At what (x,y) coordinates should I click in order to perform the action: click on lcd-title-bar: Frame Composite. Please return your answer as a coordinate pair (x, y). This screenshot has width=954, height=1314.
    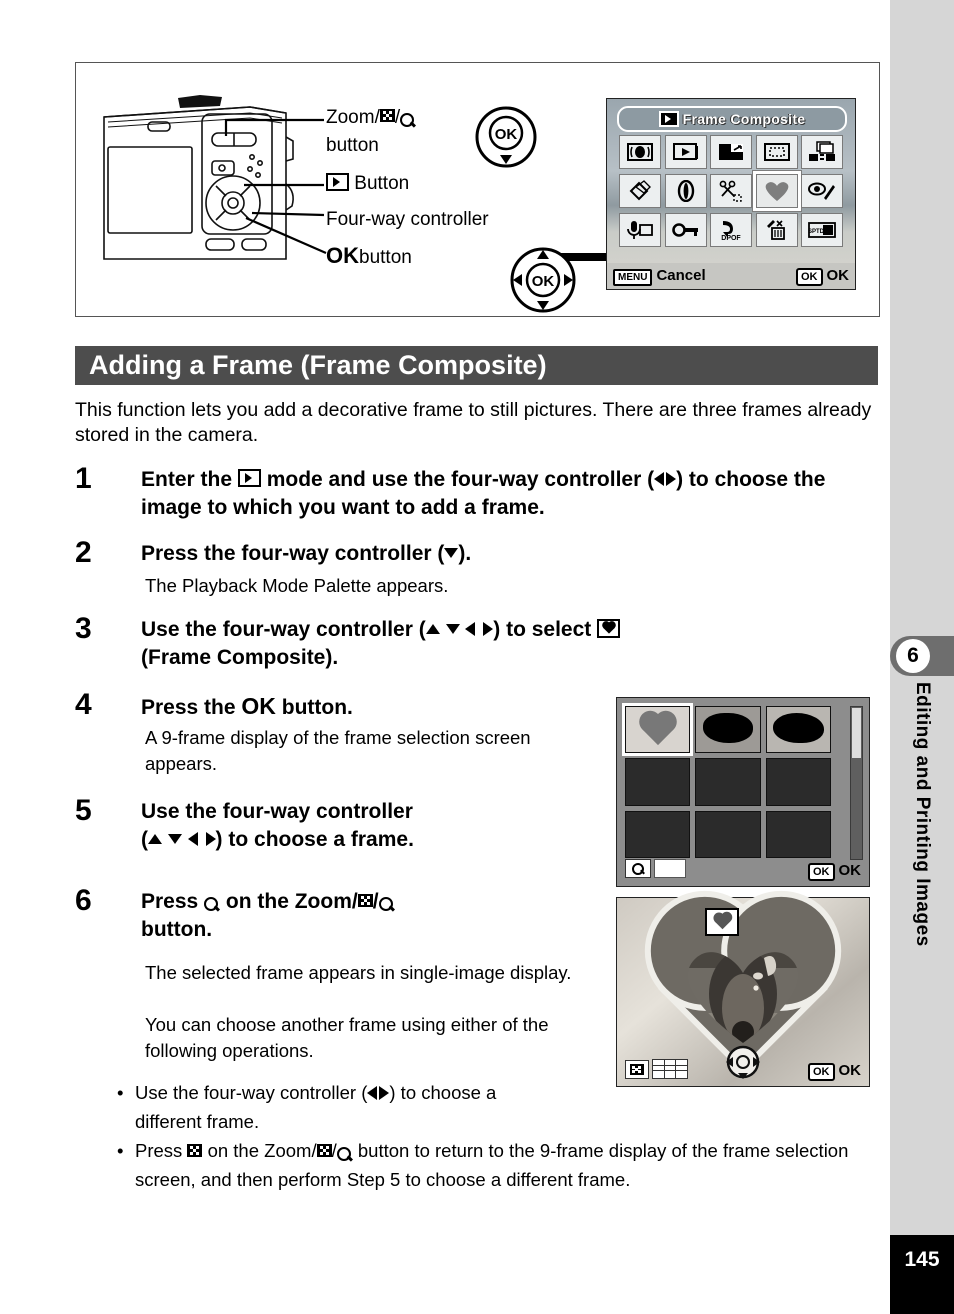
    Looking at the image, I should click on (732, 119).